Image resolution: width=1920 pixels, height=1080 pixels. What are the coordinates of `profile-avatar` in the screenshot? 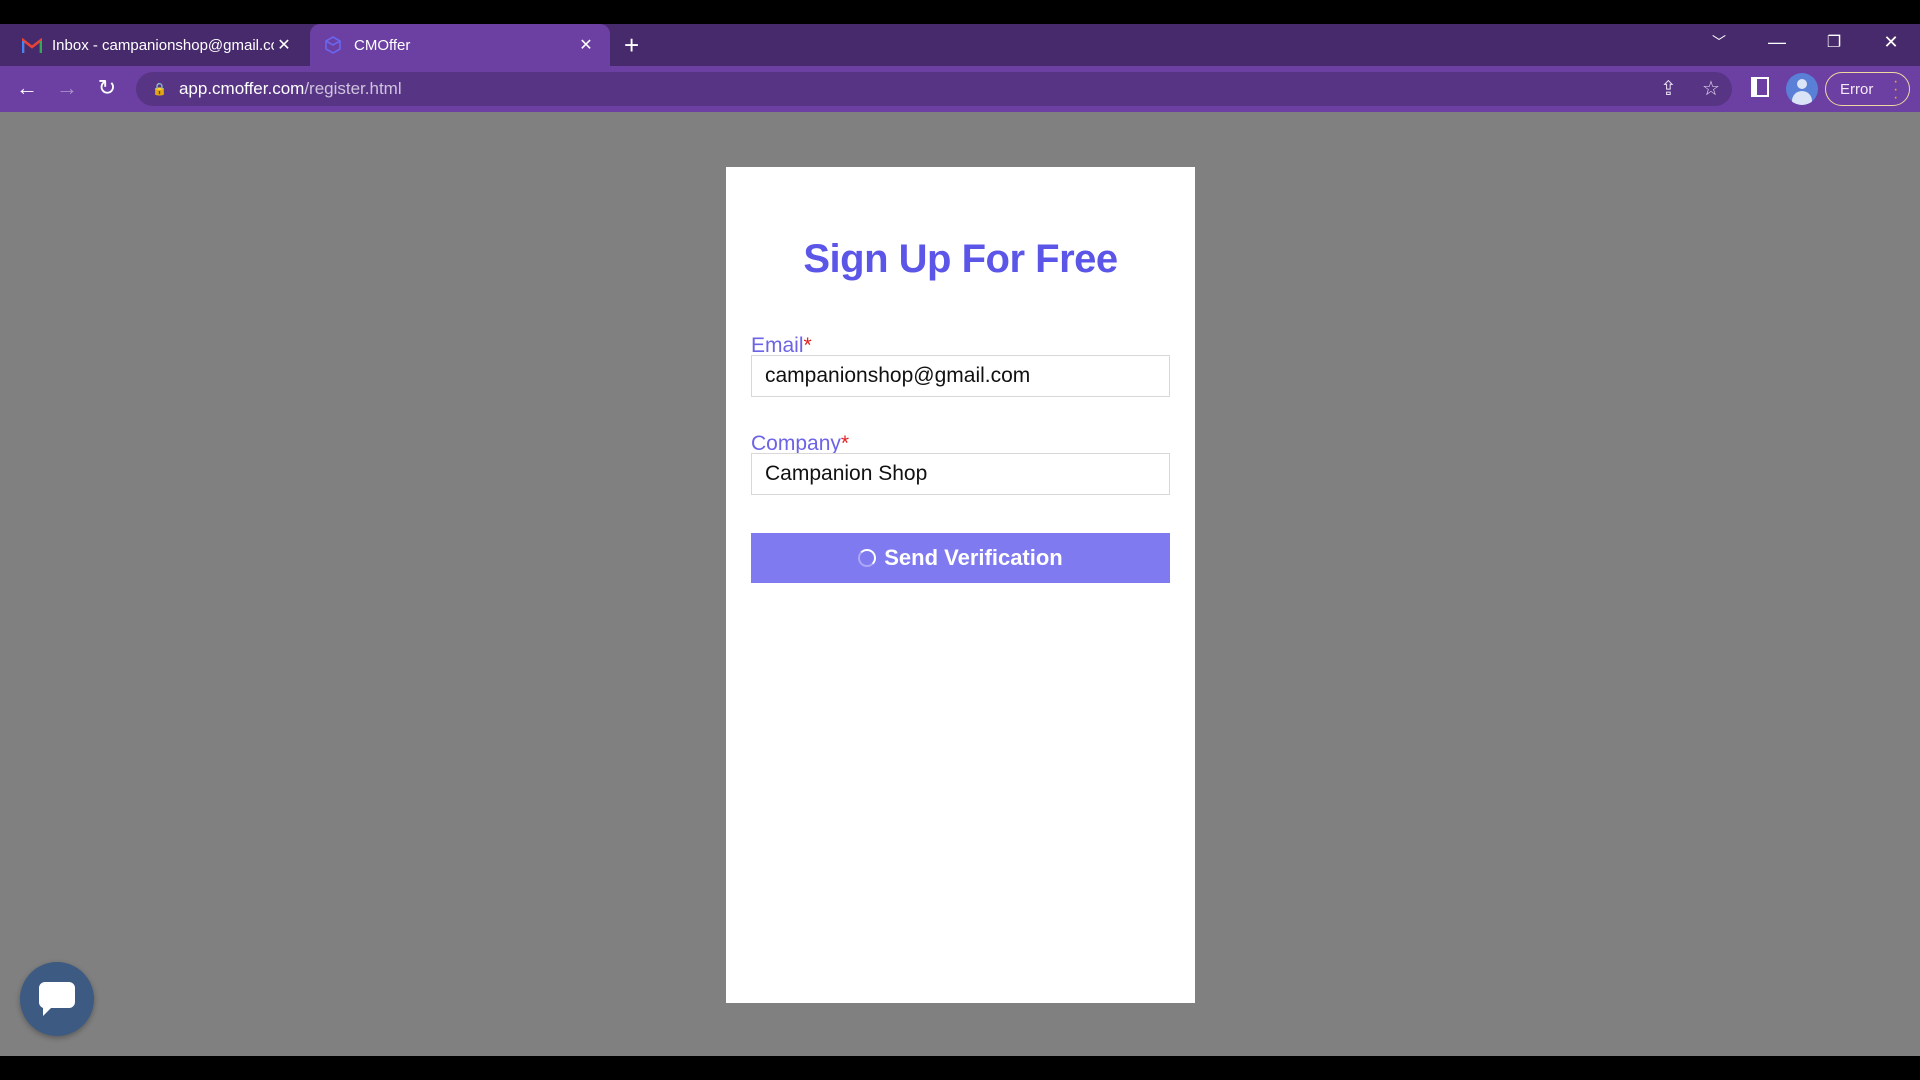 It's located at (1802, 89).